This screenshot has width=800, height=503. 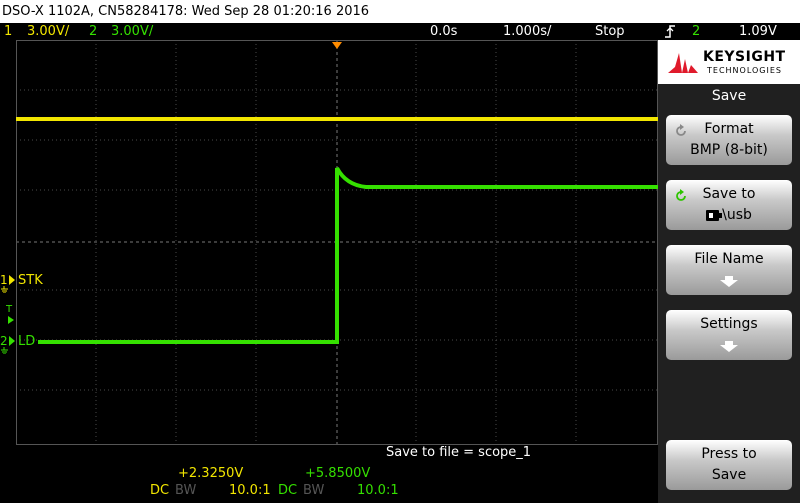 What do you see at coordinates (729, 465) in the screenshot?
I see `press-to-save-softkey: Press to Save` at bounding box center [729, 465].